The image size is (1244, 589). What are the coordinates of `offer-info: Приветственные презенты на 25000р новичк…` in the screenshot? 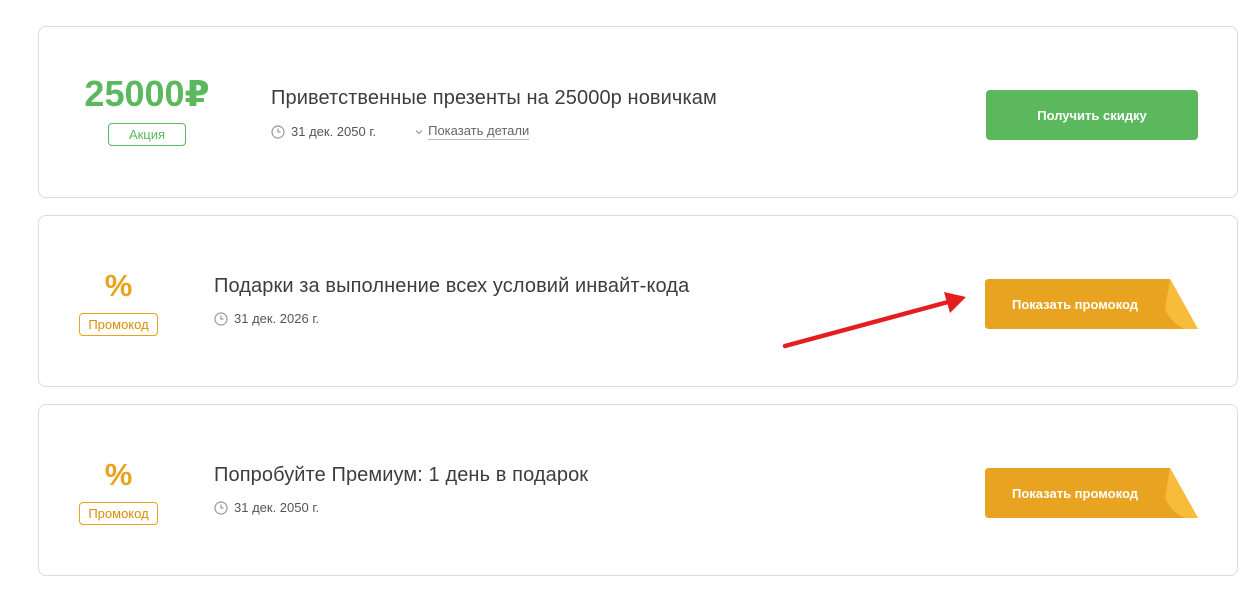 It's located at (494, 112).